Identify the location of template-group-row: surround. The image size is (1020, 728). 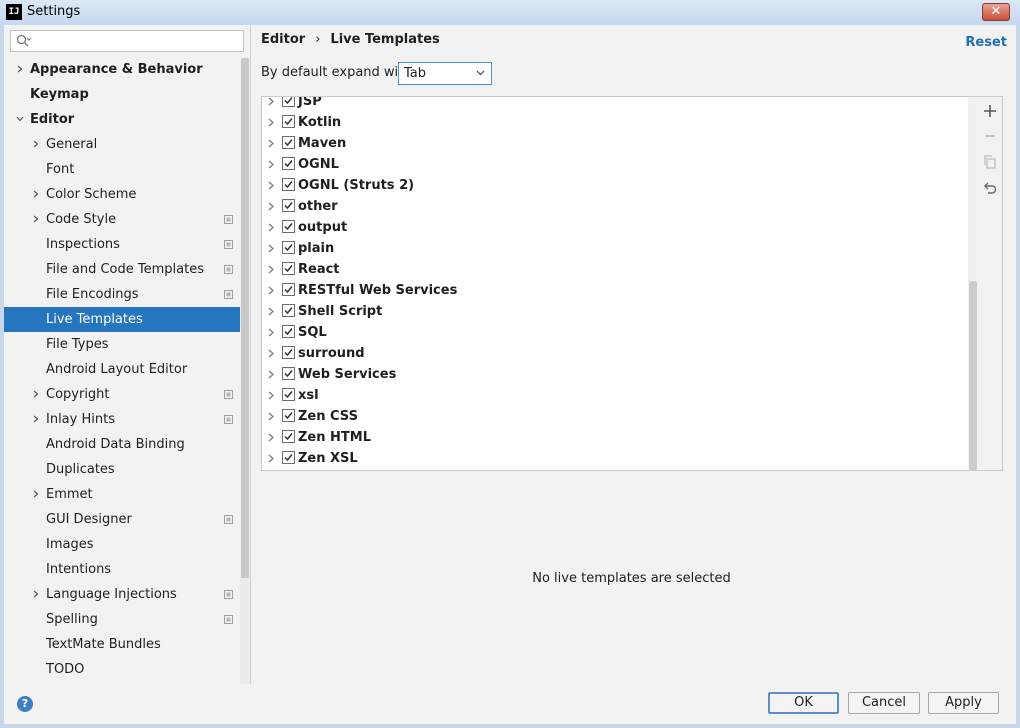
(612, 353).